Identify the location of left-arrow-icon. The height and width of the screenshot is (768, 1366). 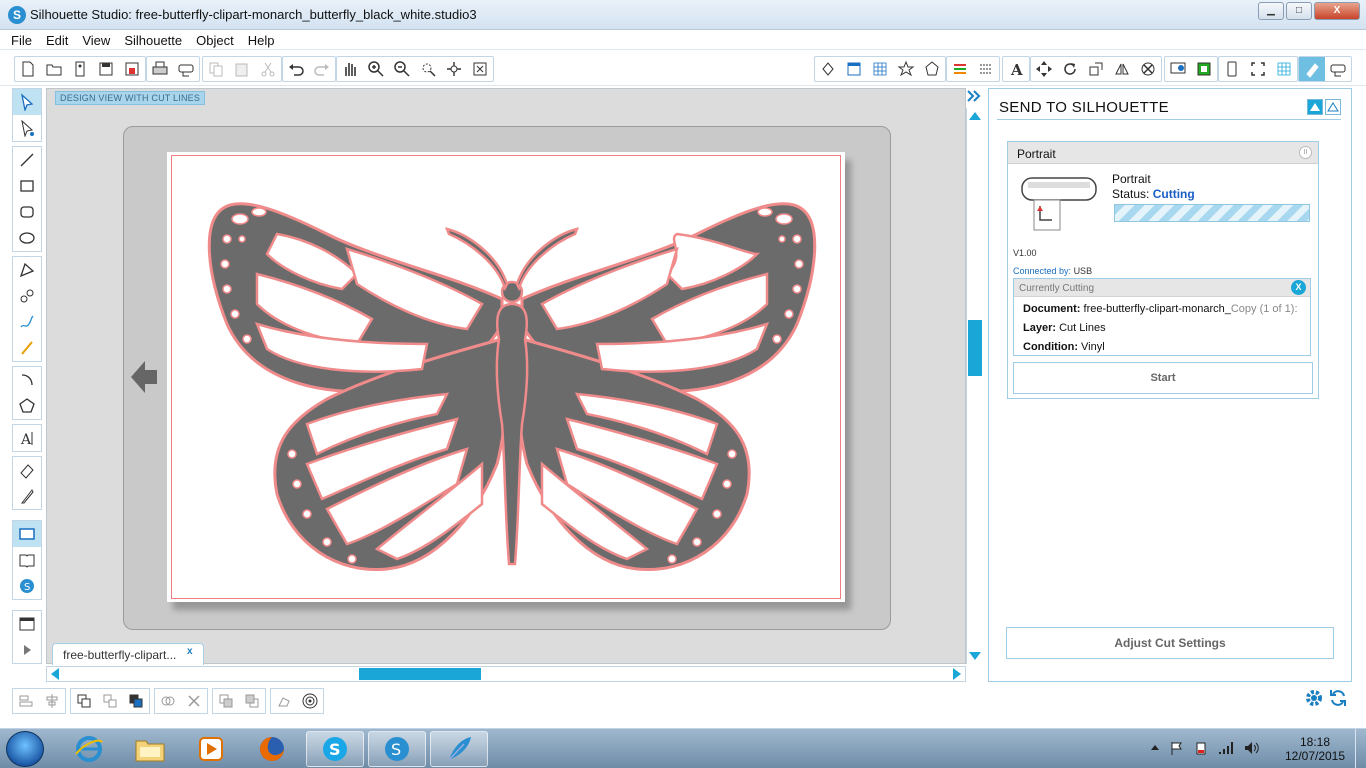
(144, 377).